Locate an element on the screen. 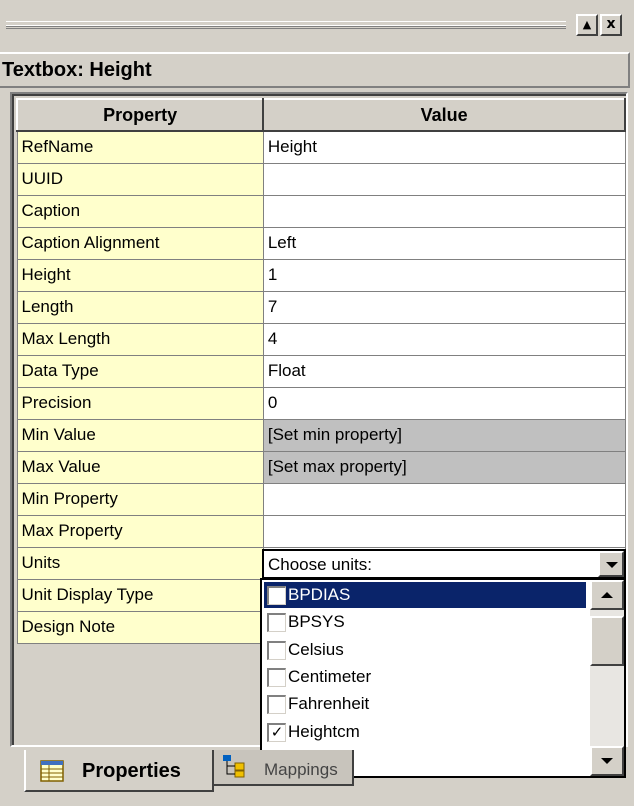 The image size is (634, 806). property-row: UUID is located at coordinates (321, 179).